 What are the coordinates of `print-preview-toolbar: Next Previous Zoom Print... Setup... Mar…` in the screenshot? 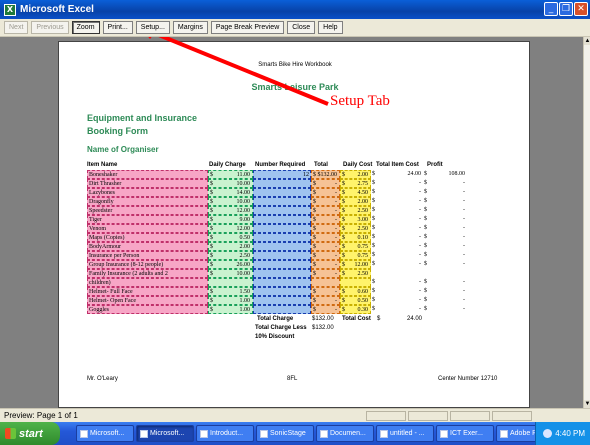 It's located at (295, 28).